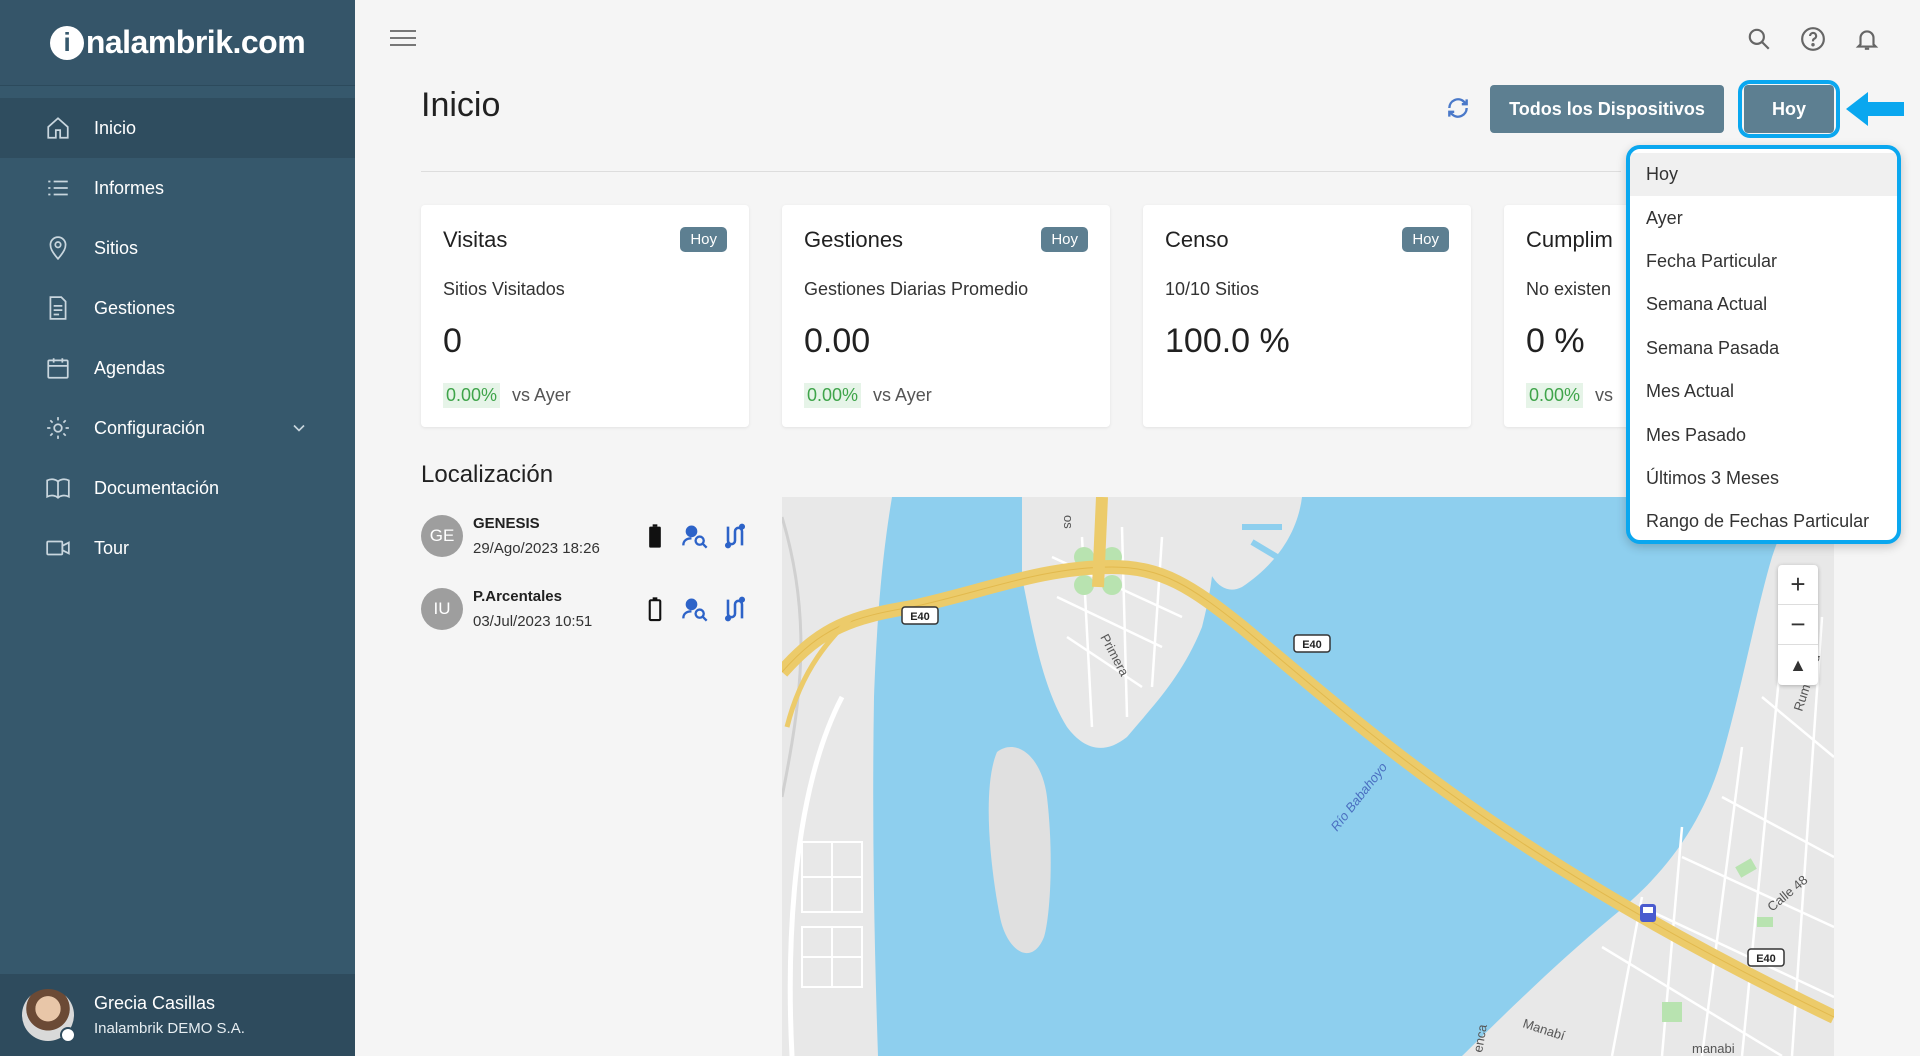 The image size is (1920, 1056). What do you see at coordinates (68, 1035) in the screenshot?
I see `status-dot` at bounding box center [68, 1035].